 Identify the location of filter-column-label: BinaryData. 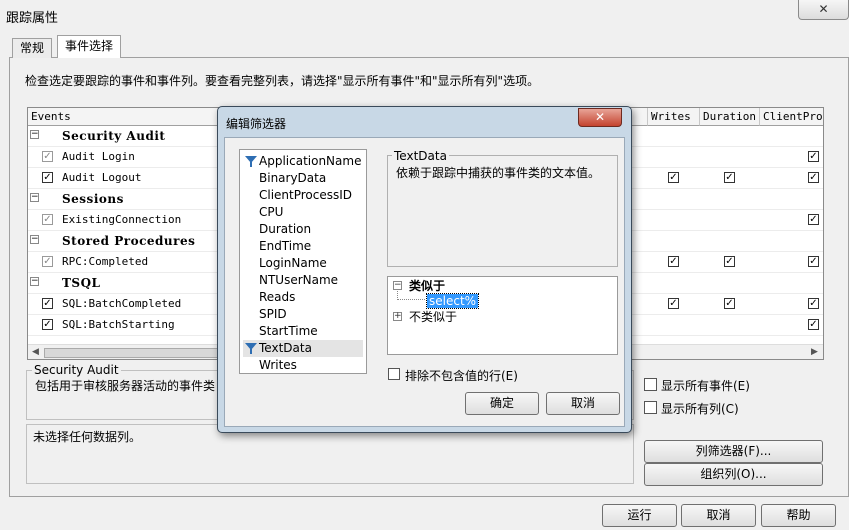
(293, 178).